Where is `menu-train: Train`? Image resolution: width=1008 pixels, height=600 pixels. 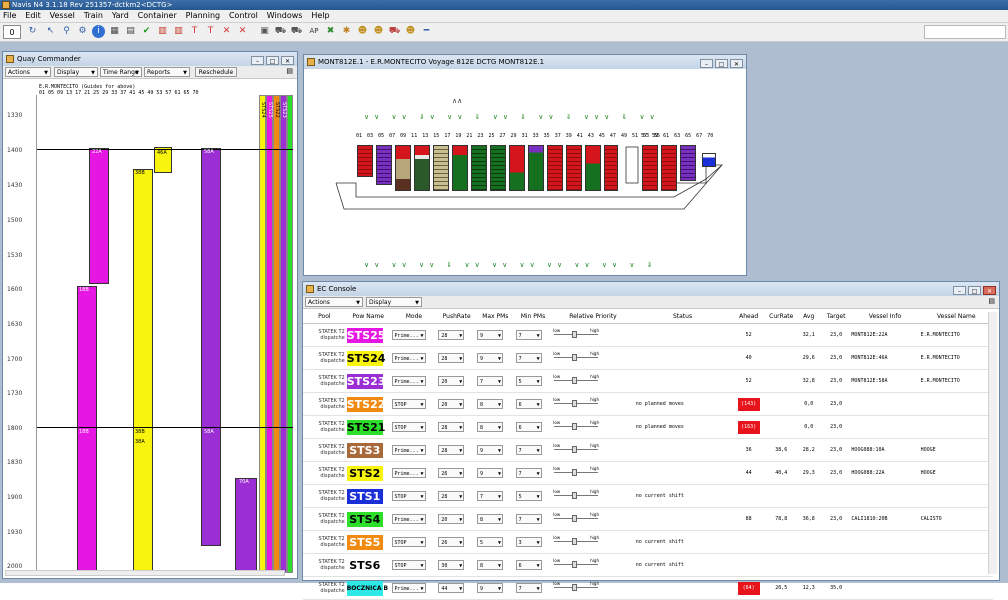
menu-train: Train is located at coordinates (93, 16).